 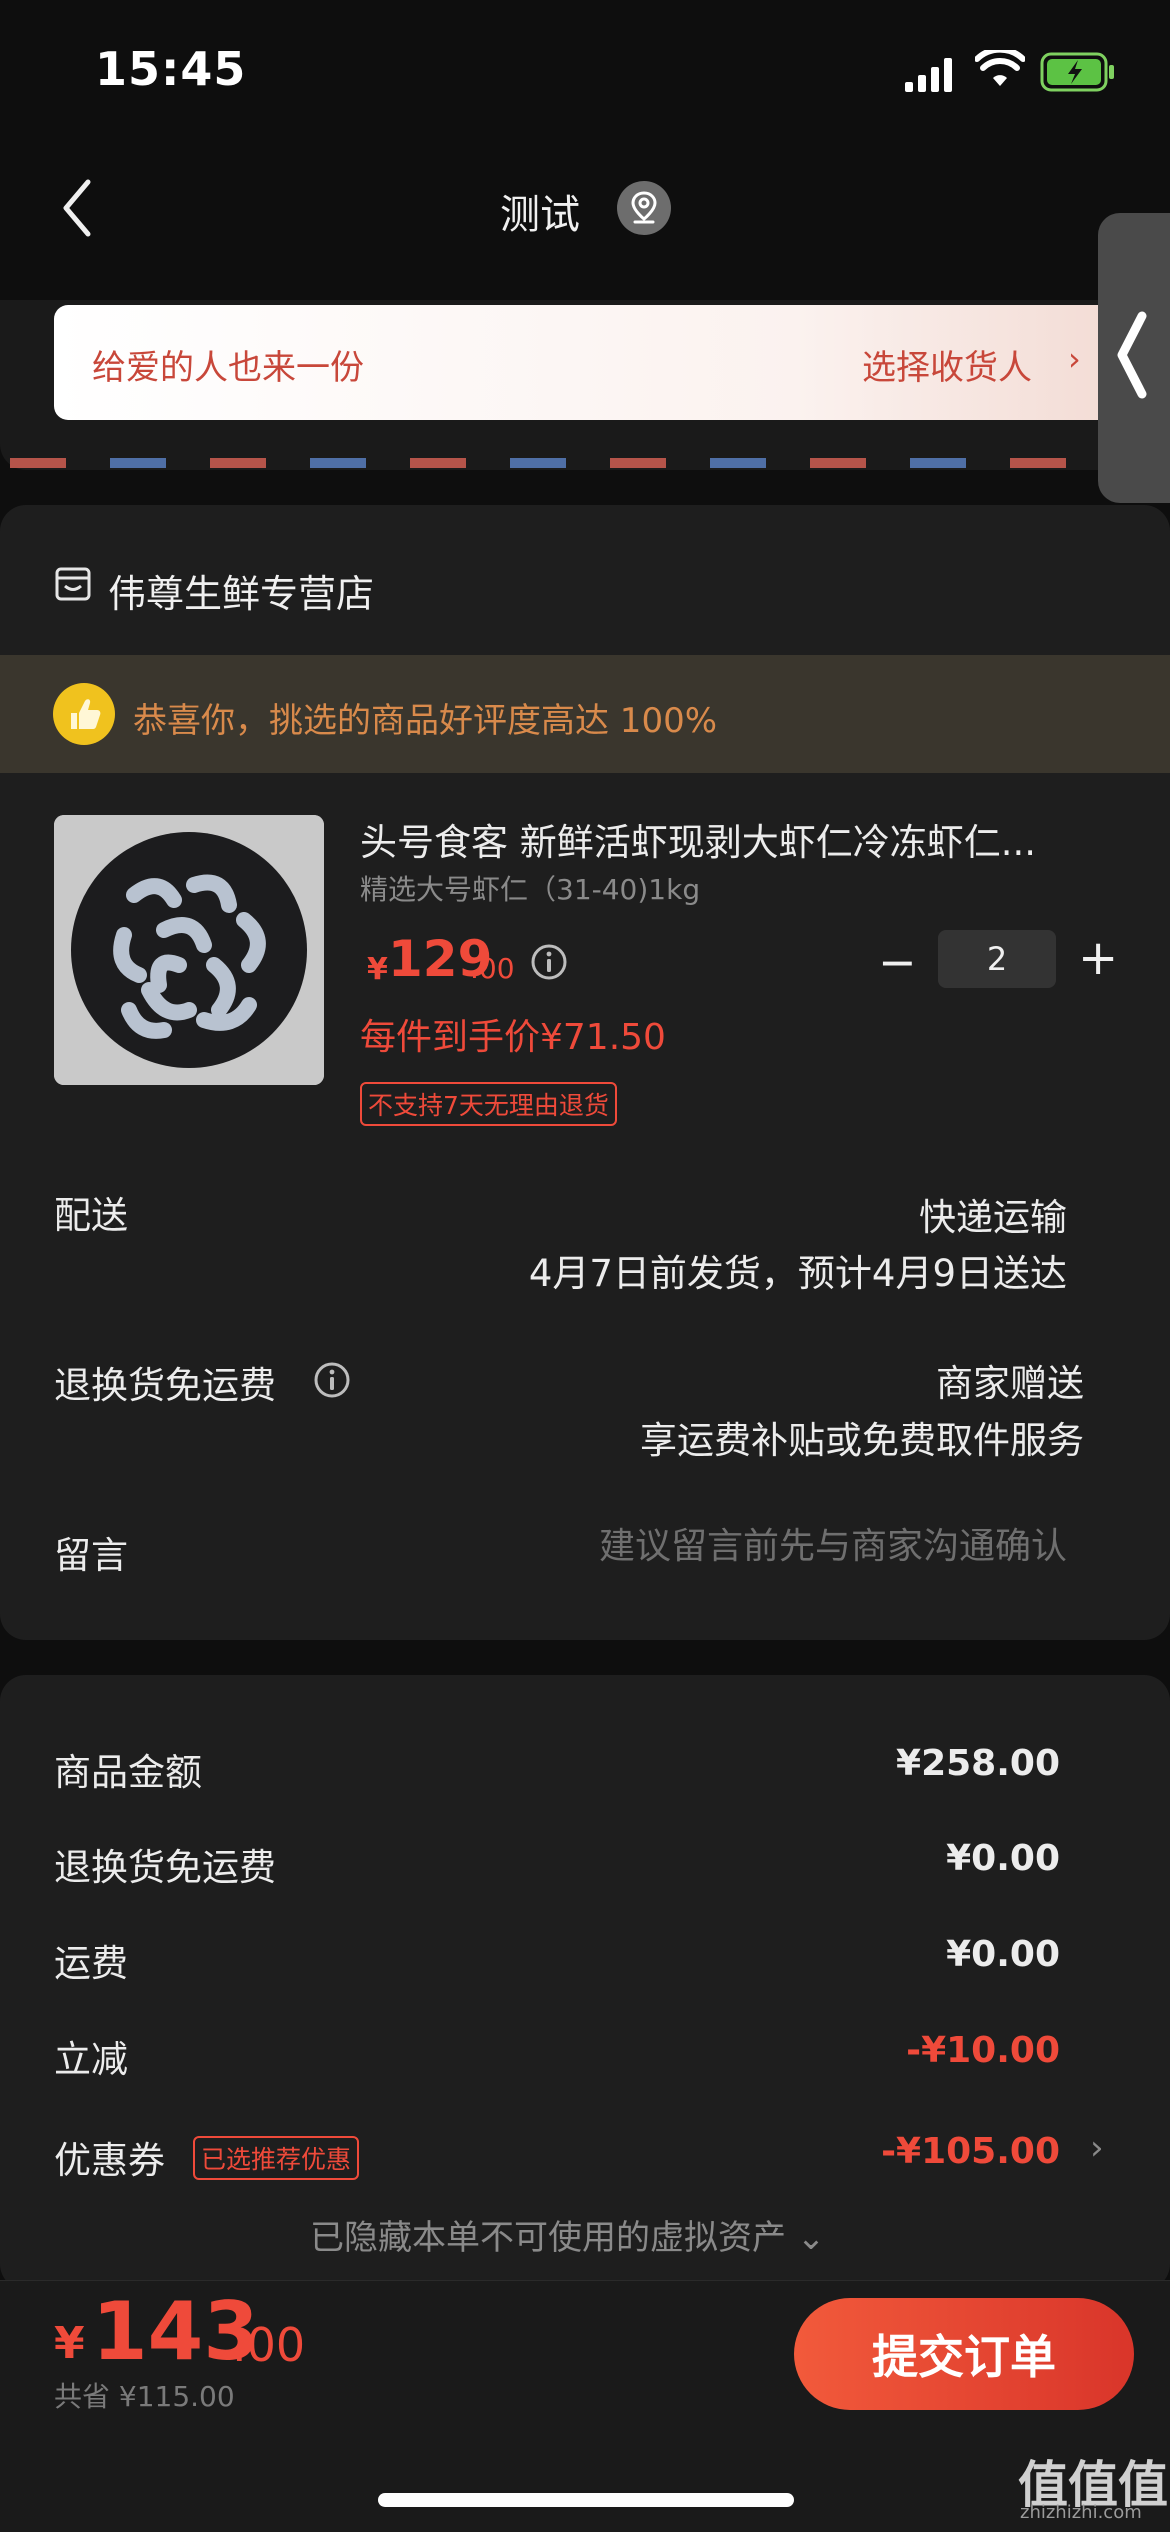 What do you see at coordinates (78, 208) in the screenshot?
I see `back-icon` at bounding box center [78, 208].